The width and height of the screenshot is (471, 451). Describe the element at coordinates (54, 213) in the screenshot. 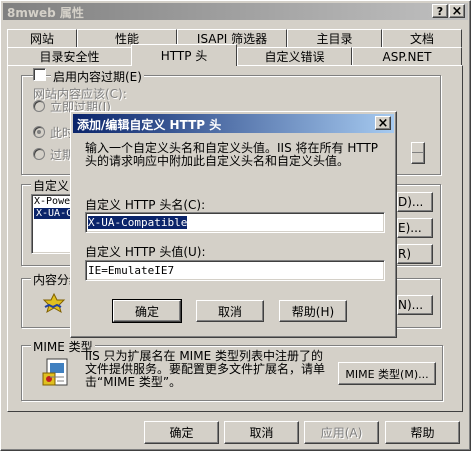

I see `list-item: X-UA-C` at that location.